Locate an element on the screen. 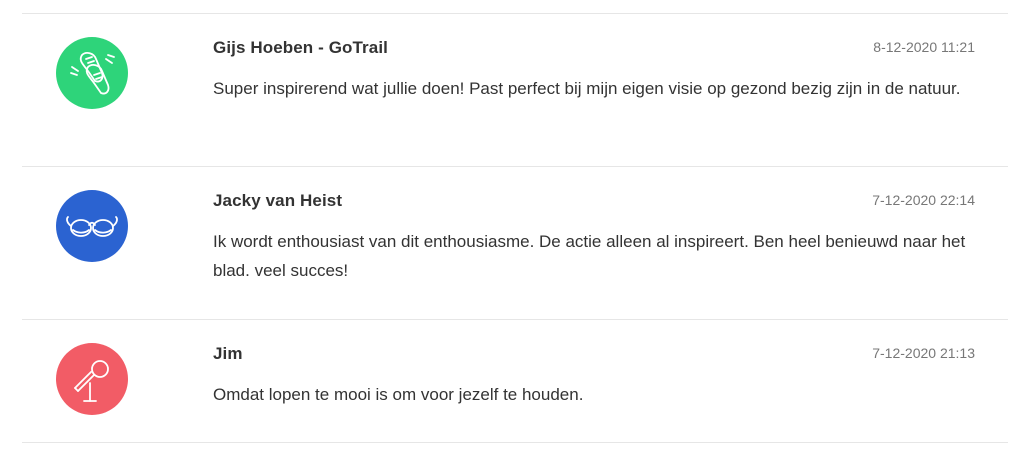 This screenshot has width=1024, height=459. comment-date: 7-12-2020 21:13 is located at coordinates (923, 353).